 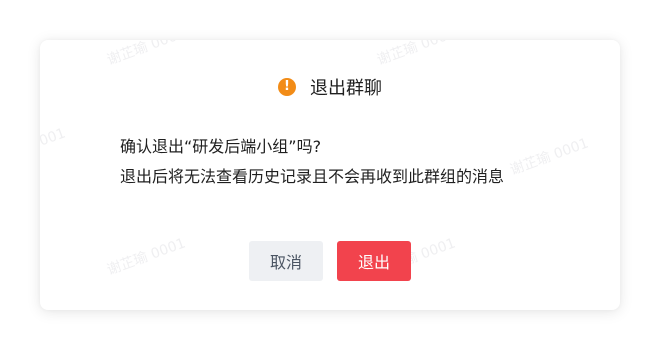 What do you see at coordinates (287, 87) in the screenshot?
I see `warning-icon: !` at bounding box center [287, 87].